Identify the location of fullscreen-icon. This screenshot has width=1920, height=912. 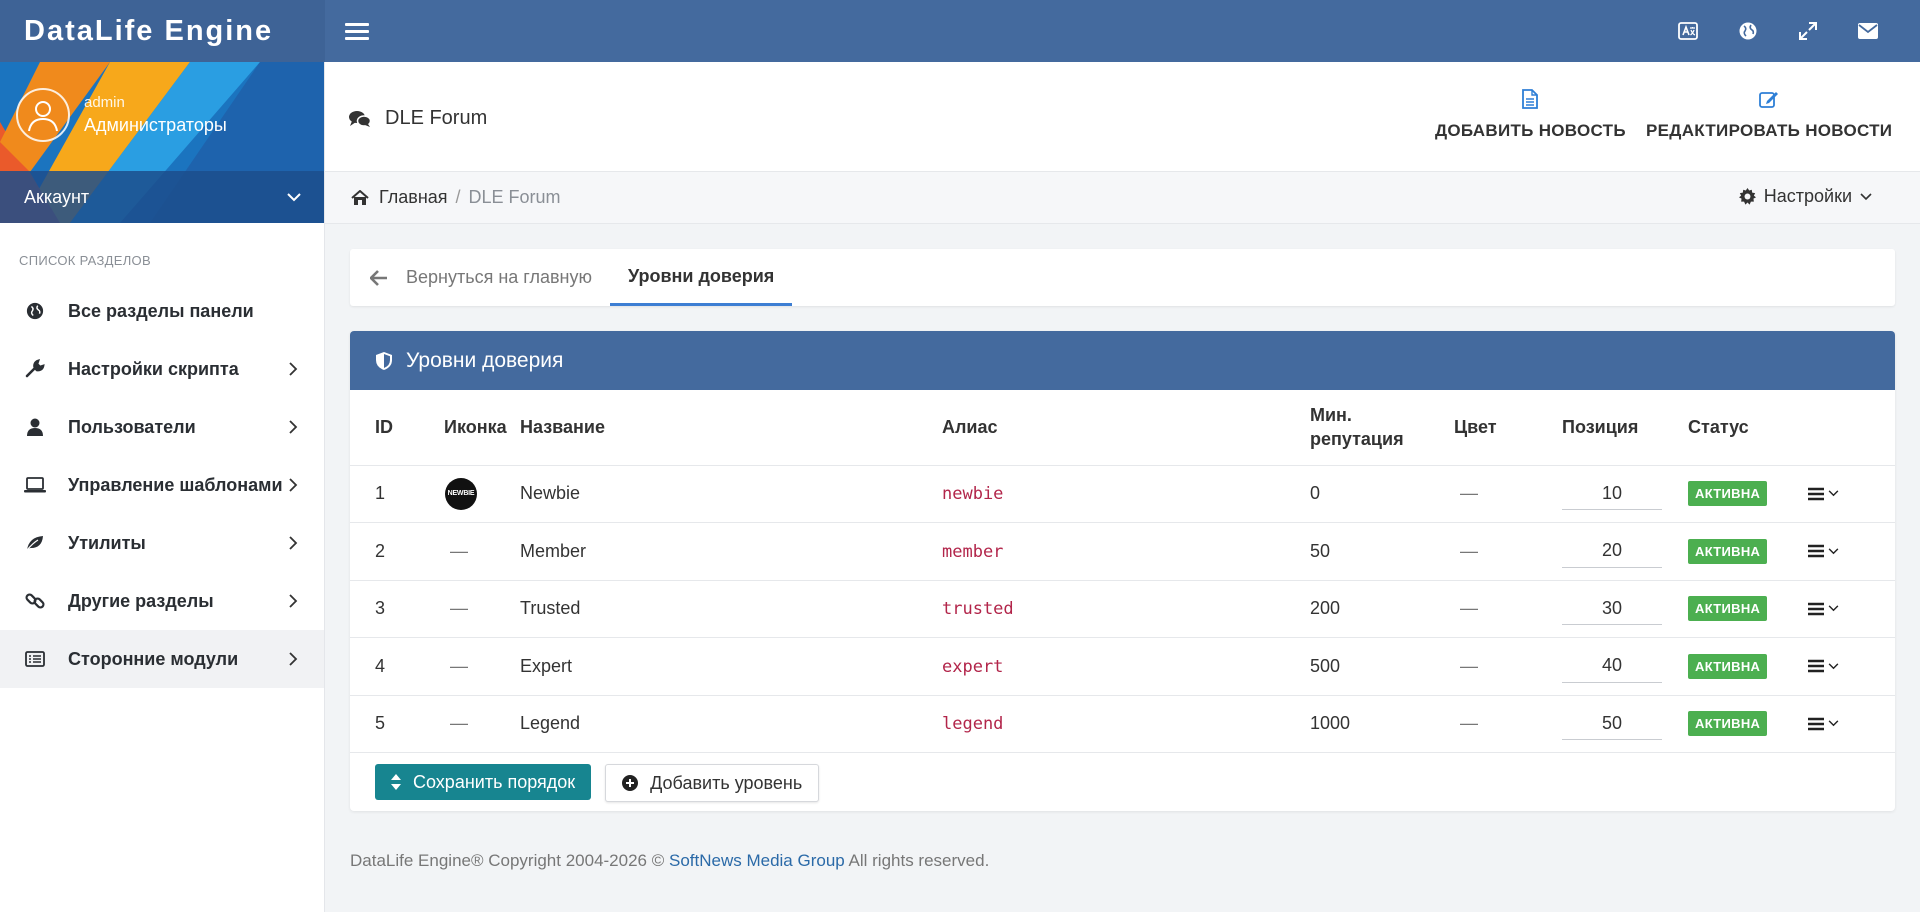
(1808, 31).